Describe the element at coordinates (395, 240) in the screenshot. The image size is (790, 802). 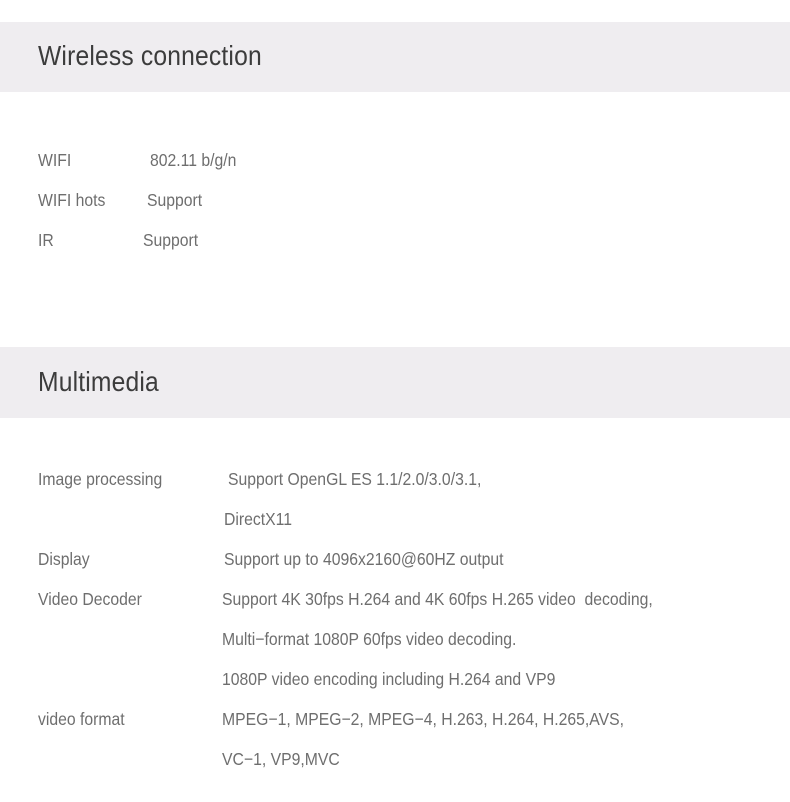
I see `spec-row: IR Support` at that location.